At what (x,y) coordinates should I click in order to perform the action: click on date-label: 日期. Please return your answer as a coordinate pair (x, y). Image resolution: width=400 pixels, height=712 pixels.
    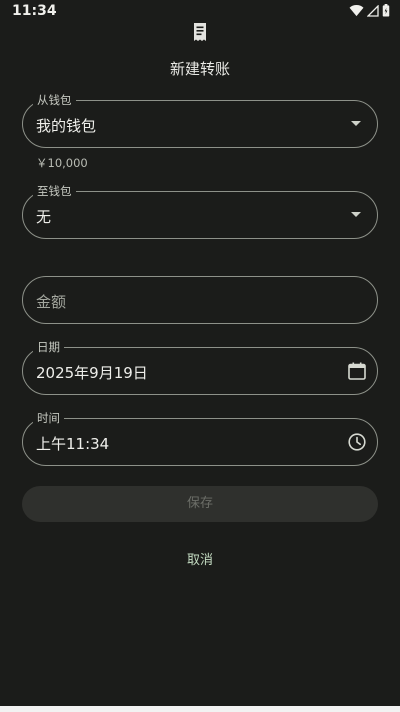
    Looking at the image, I should click on (48, 347).